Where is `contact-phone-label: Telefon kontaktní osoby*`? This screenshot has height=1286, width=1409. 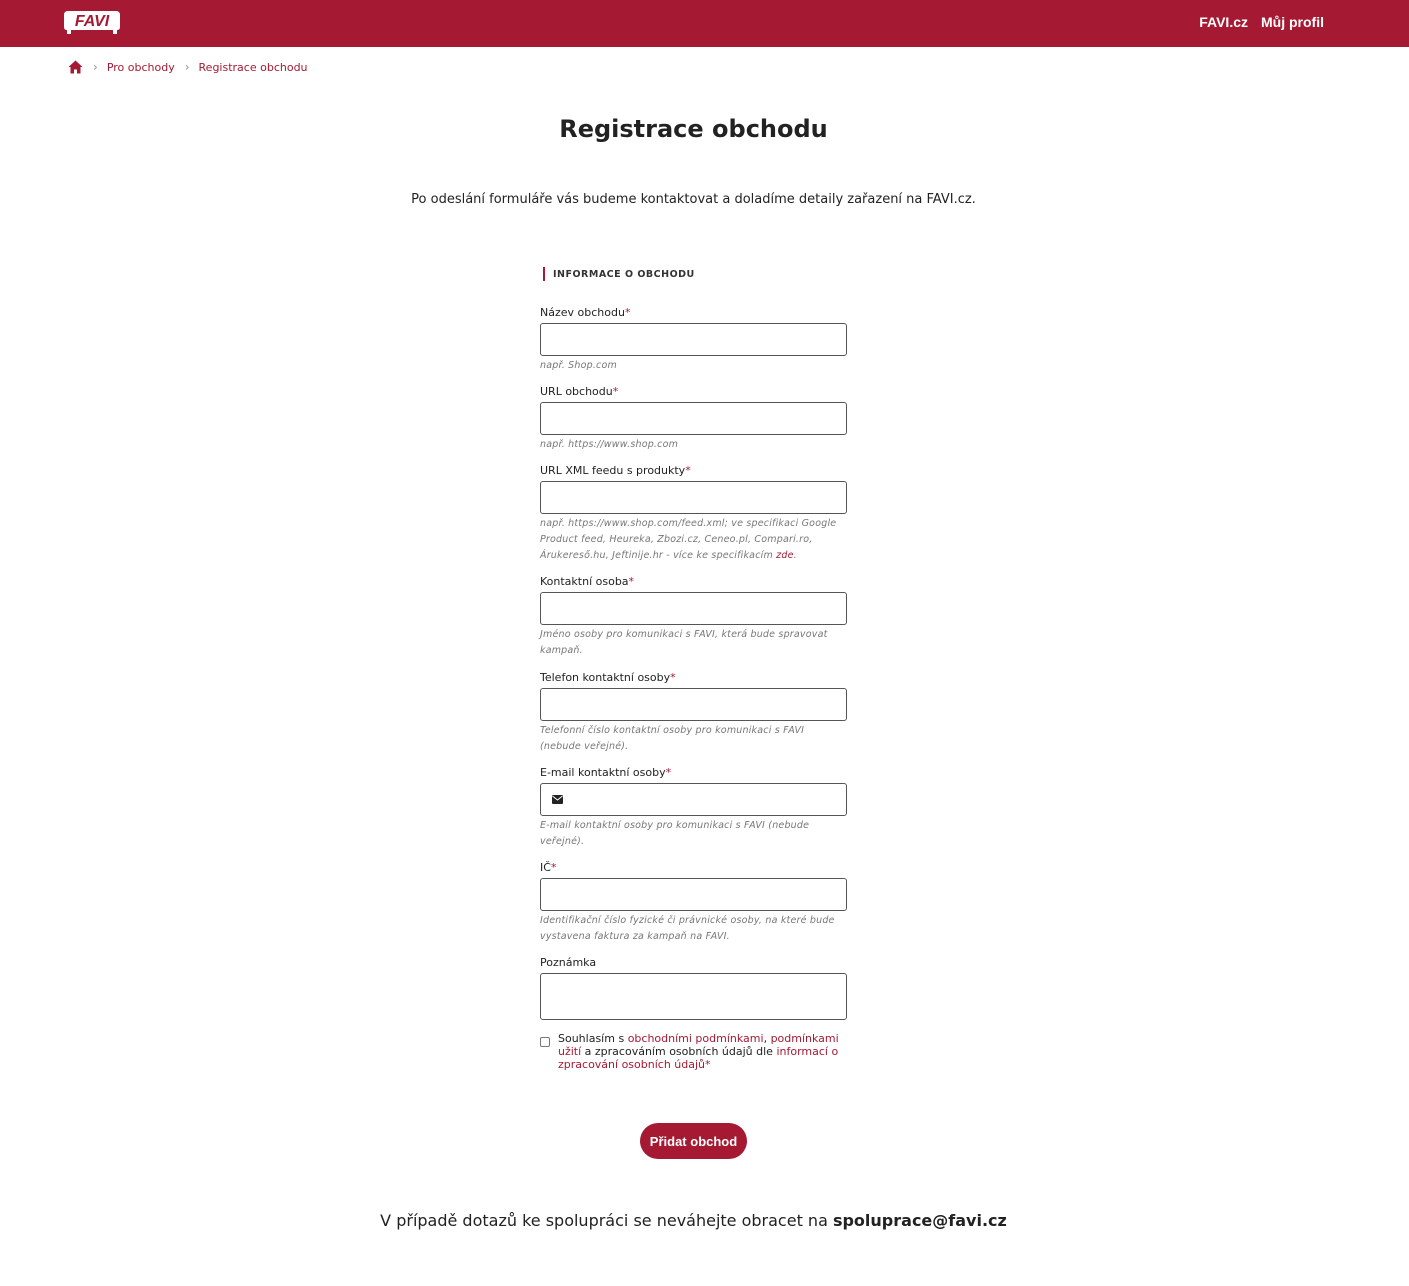 contact-phone-label: Telefon kontaktní osoby* is located at coordinates (608, 677).